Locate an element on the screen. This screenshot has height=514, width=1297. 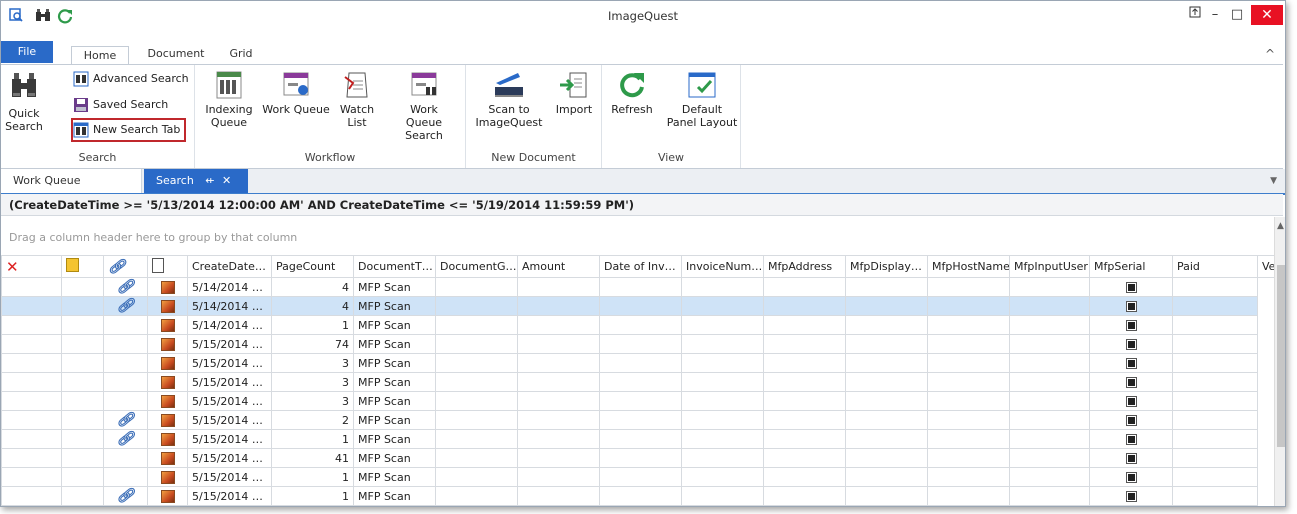
column-header: Paid is located at coordinates (1215, 266).